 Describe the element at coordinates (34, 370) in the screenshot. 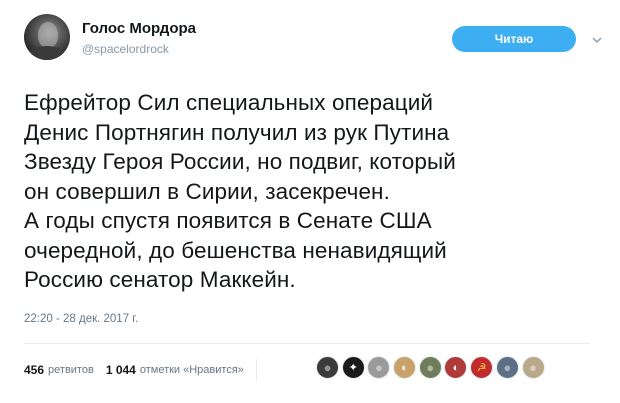

I see `retweets-count: 456` at that location.